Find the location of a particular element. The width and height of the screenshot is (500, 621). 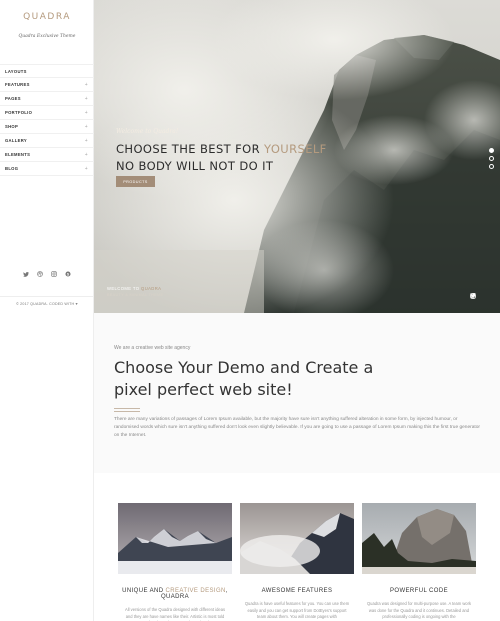

nav-item-features: FEATURES + is located at coordinates (47, 85).